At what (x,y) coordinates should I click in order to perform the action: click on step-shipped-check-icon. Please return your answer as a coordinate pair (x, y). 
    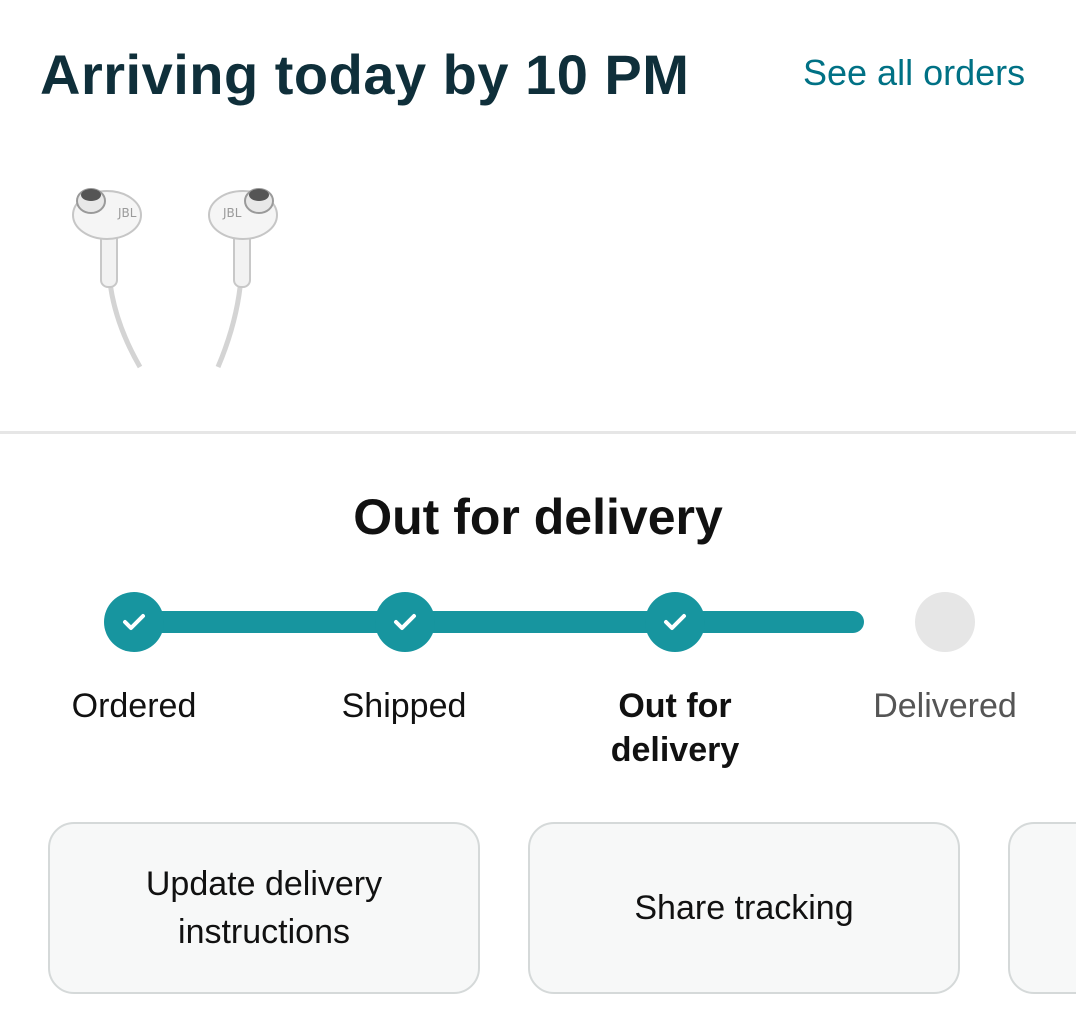
    Looking at the image, I should click on (405, 622).